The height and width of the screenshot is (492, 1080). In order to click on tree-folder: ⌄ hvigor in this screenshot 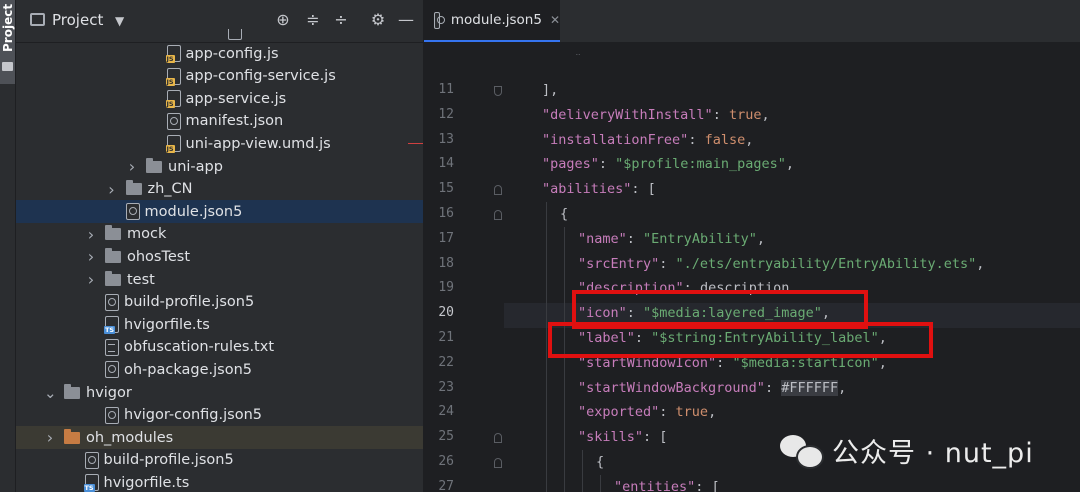, I will do `click(219, 392)`.